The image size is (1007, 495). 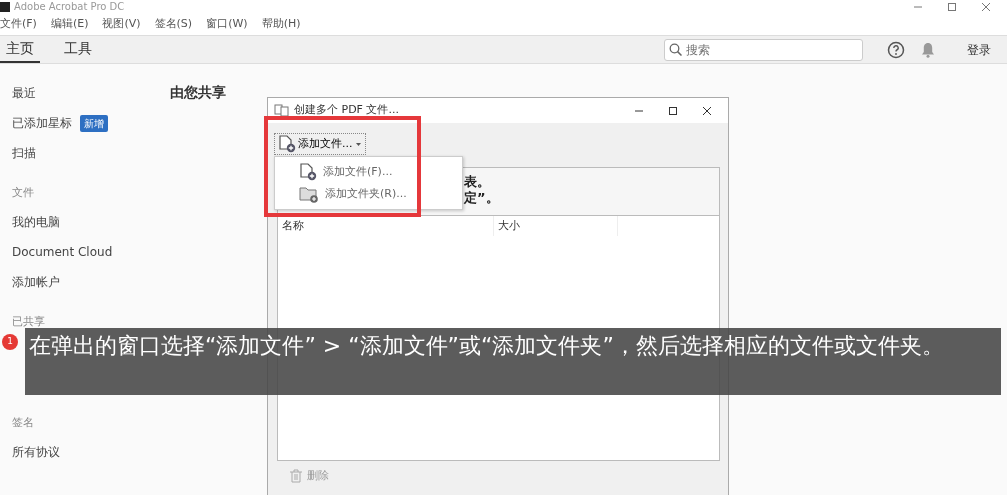 What do you see at coordinates (94, 123) in the screenshot?
I see `new-badge: 新增` at bounding box center [94, 123].